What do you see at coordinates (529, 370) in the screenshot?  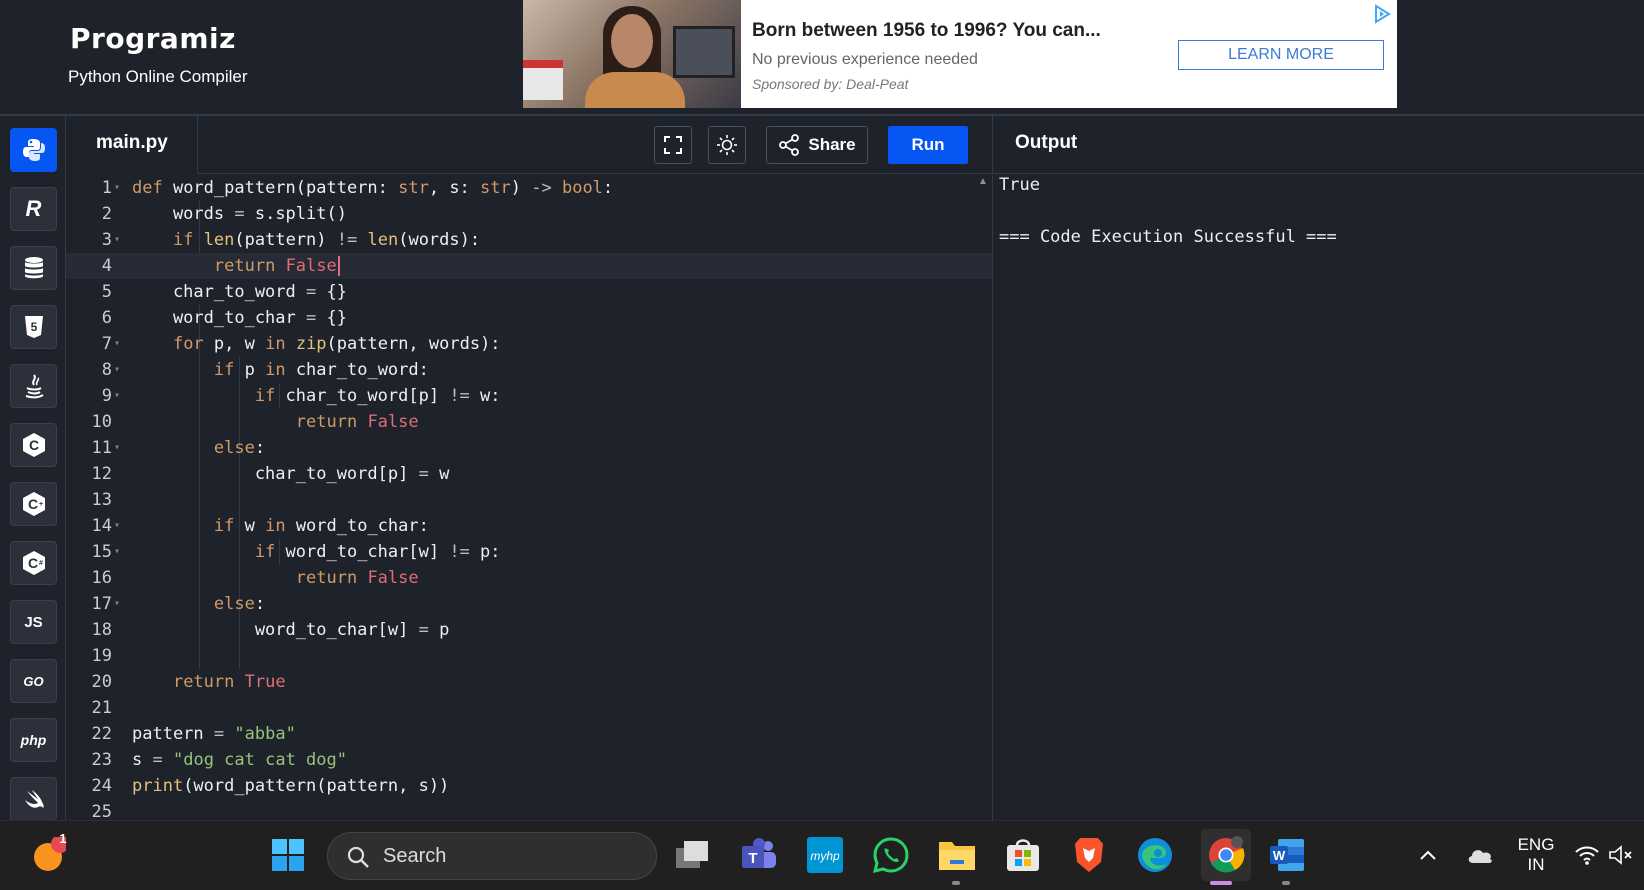 I see `code-line: 8 ▾ if p in char_to_word:` at bounding box center [529, 370].